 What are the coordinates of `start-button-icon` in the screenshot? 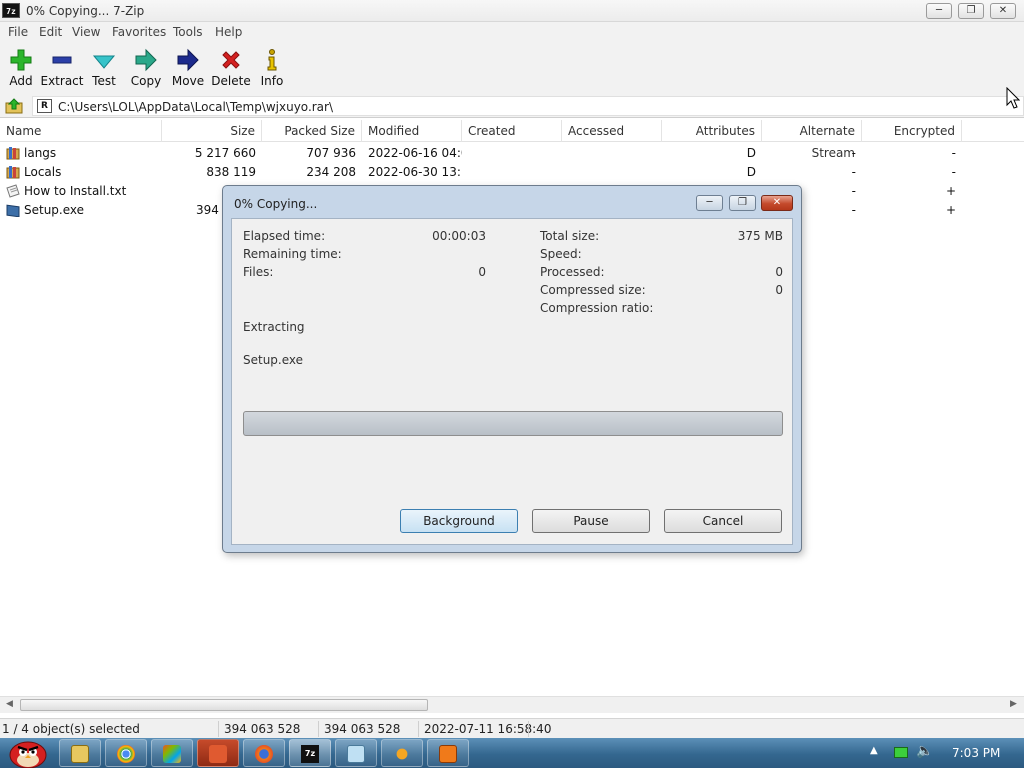 It's located at (27, 751).